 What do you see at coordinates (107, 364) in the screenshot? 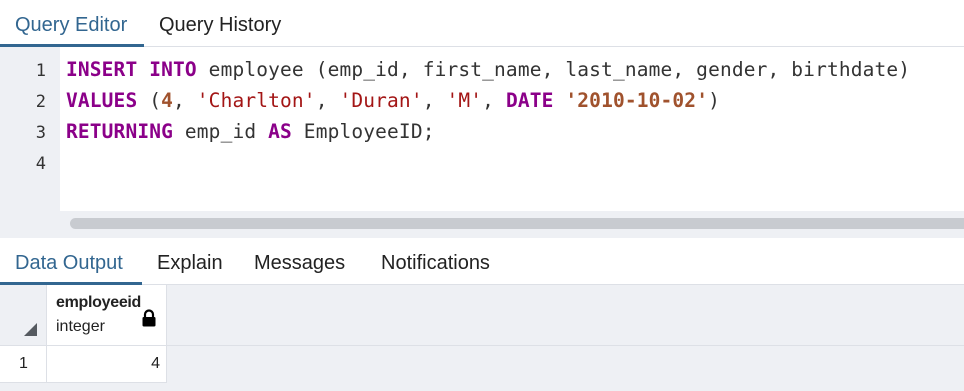
I see `table-cell: 4` at bounding box center [107, 364].